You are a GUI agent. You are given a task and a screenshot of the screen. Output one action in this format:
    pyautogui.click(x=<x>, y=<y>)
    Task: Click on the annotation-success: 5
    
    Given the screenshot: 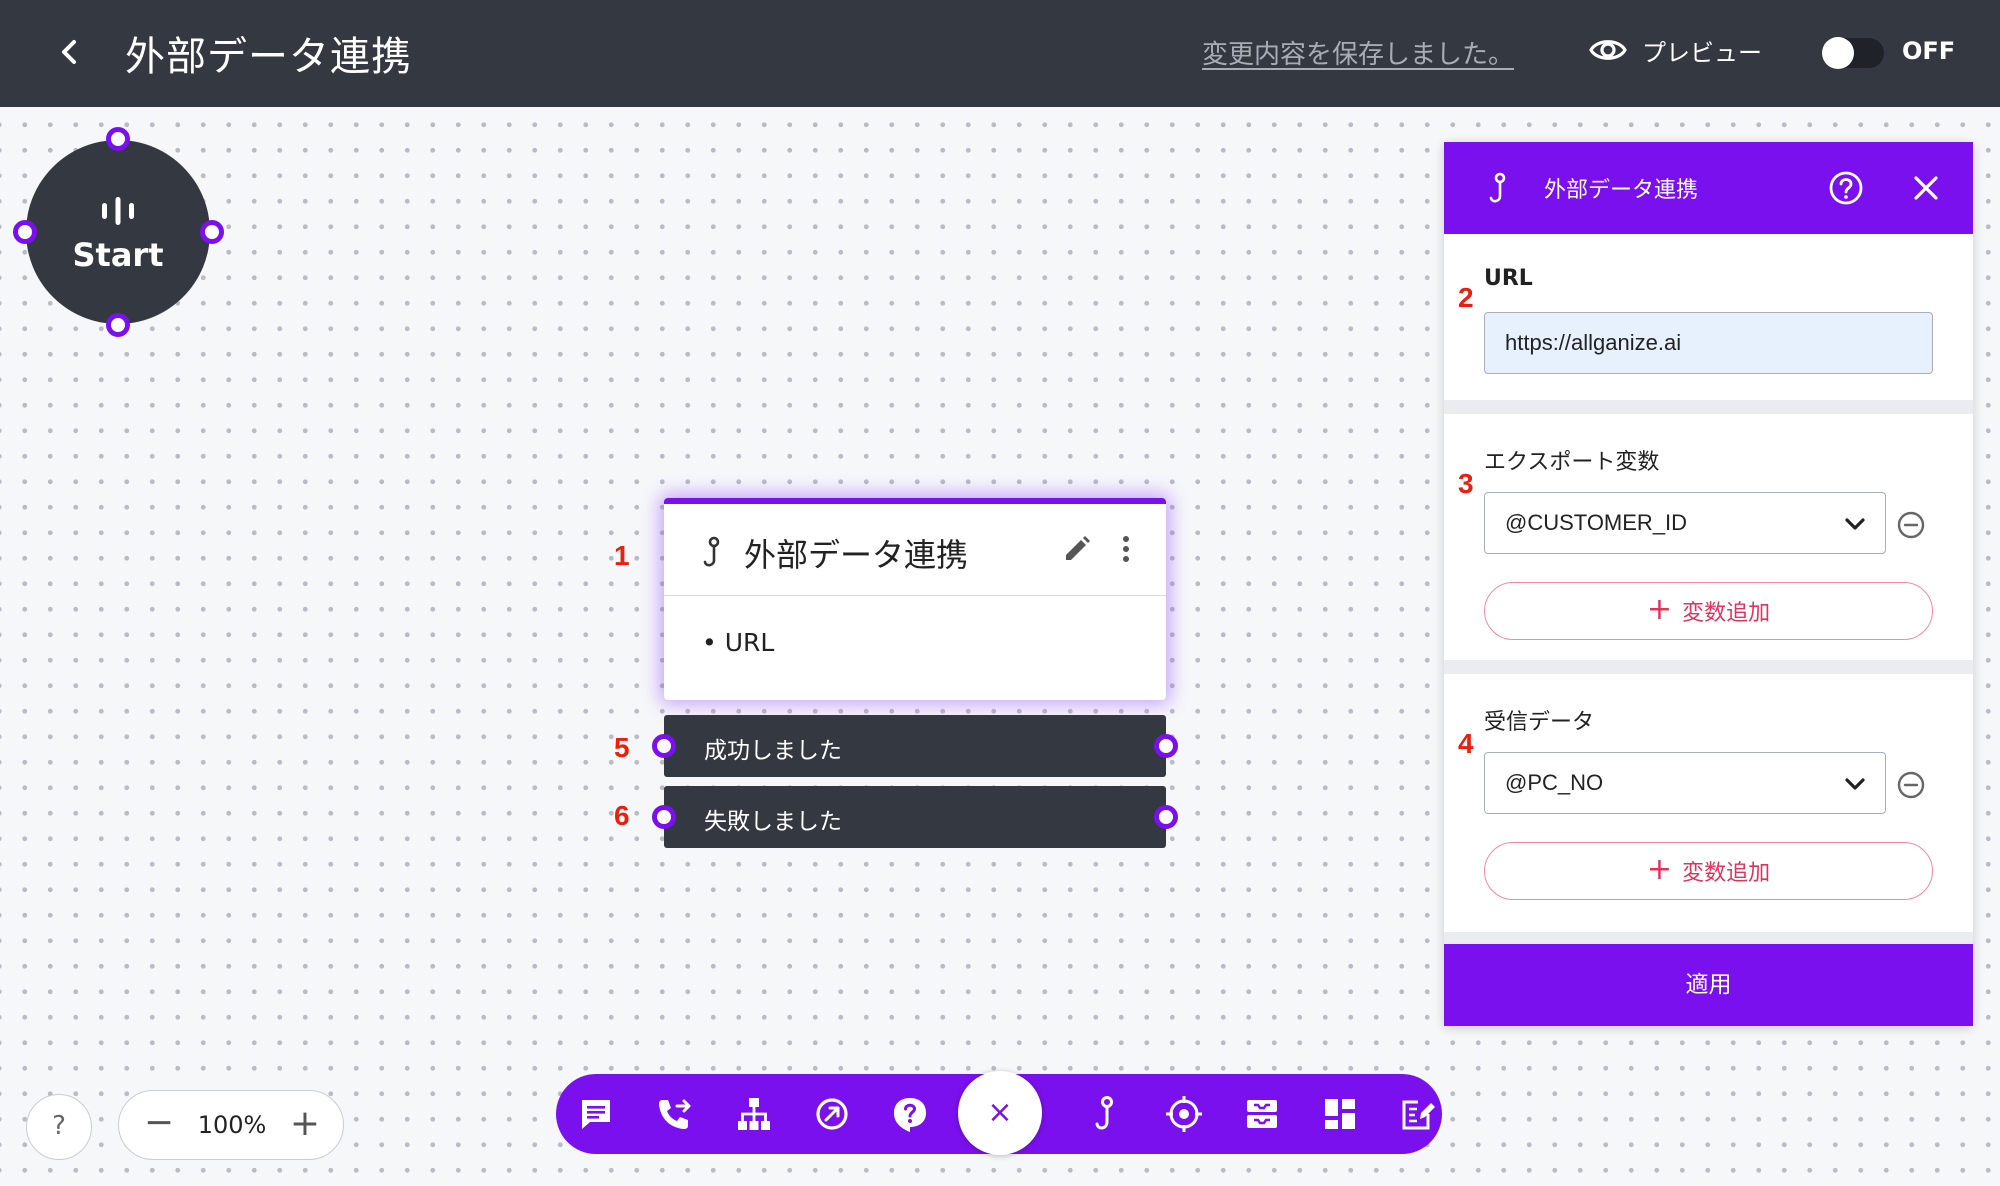 What is the action you would take?
    pyautogui.click(x=622, y=747)
    